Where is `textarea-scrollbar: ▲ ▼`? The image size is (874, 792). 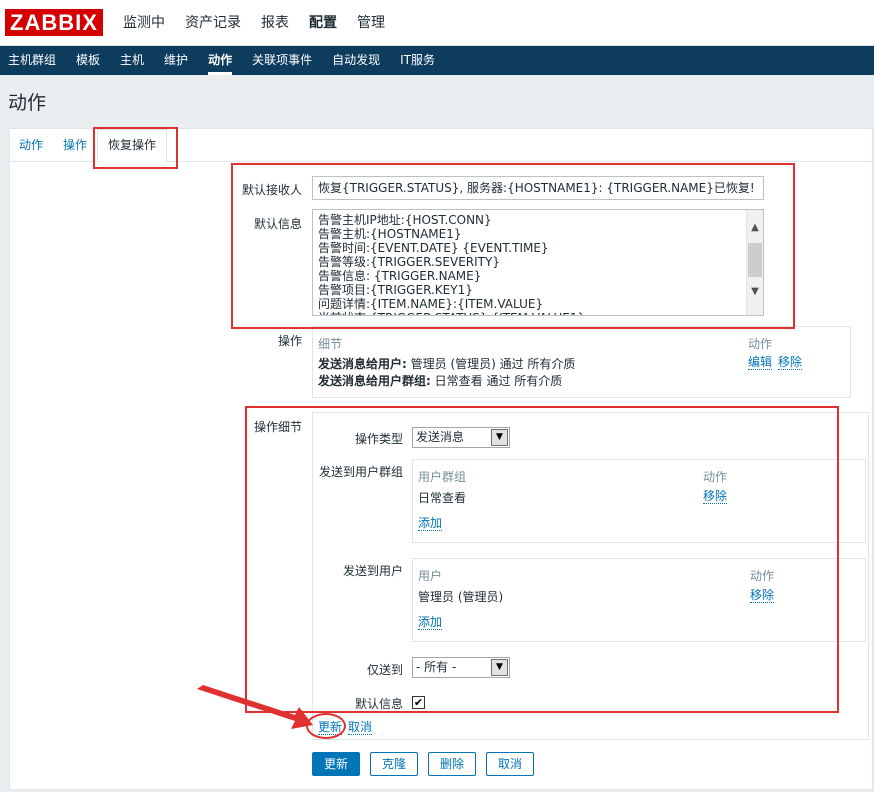 textarea-scrollbar: ▲ ▼ is located at coordinates (754, 262).